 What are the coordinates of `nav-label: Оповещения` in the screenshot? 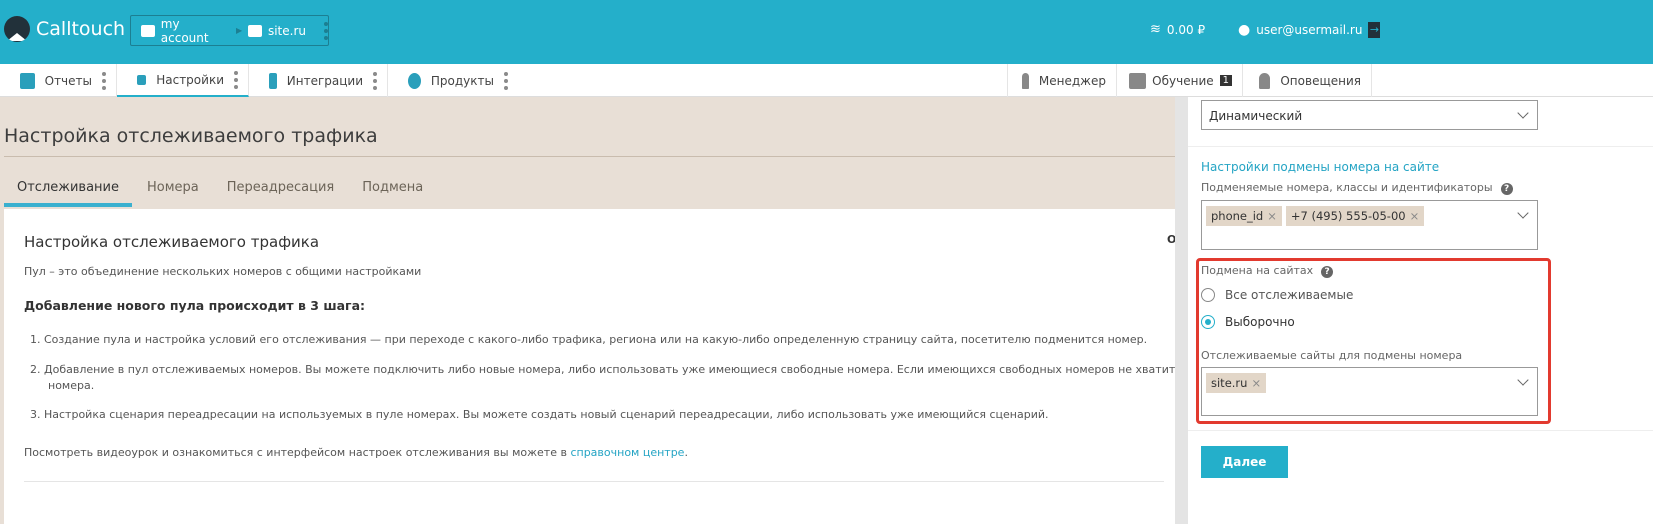 It's located at (1320, 80).